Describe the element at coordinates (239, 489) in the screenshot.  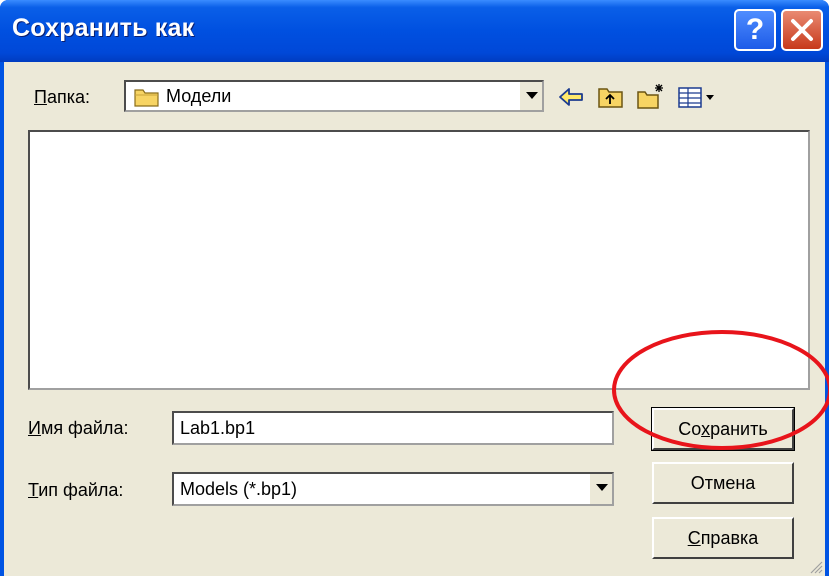
I see `filetype-value: Models (*.bp1)` at that location.